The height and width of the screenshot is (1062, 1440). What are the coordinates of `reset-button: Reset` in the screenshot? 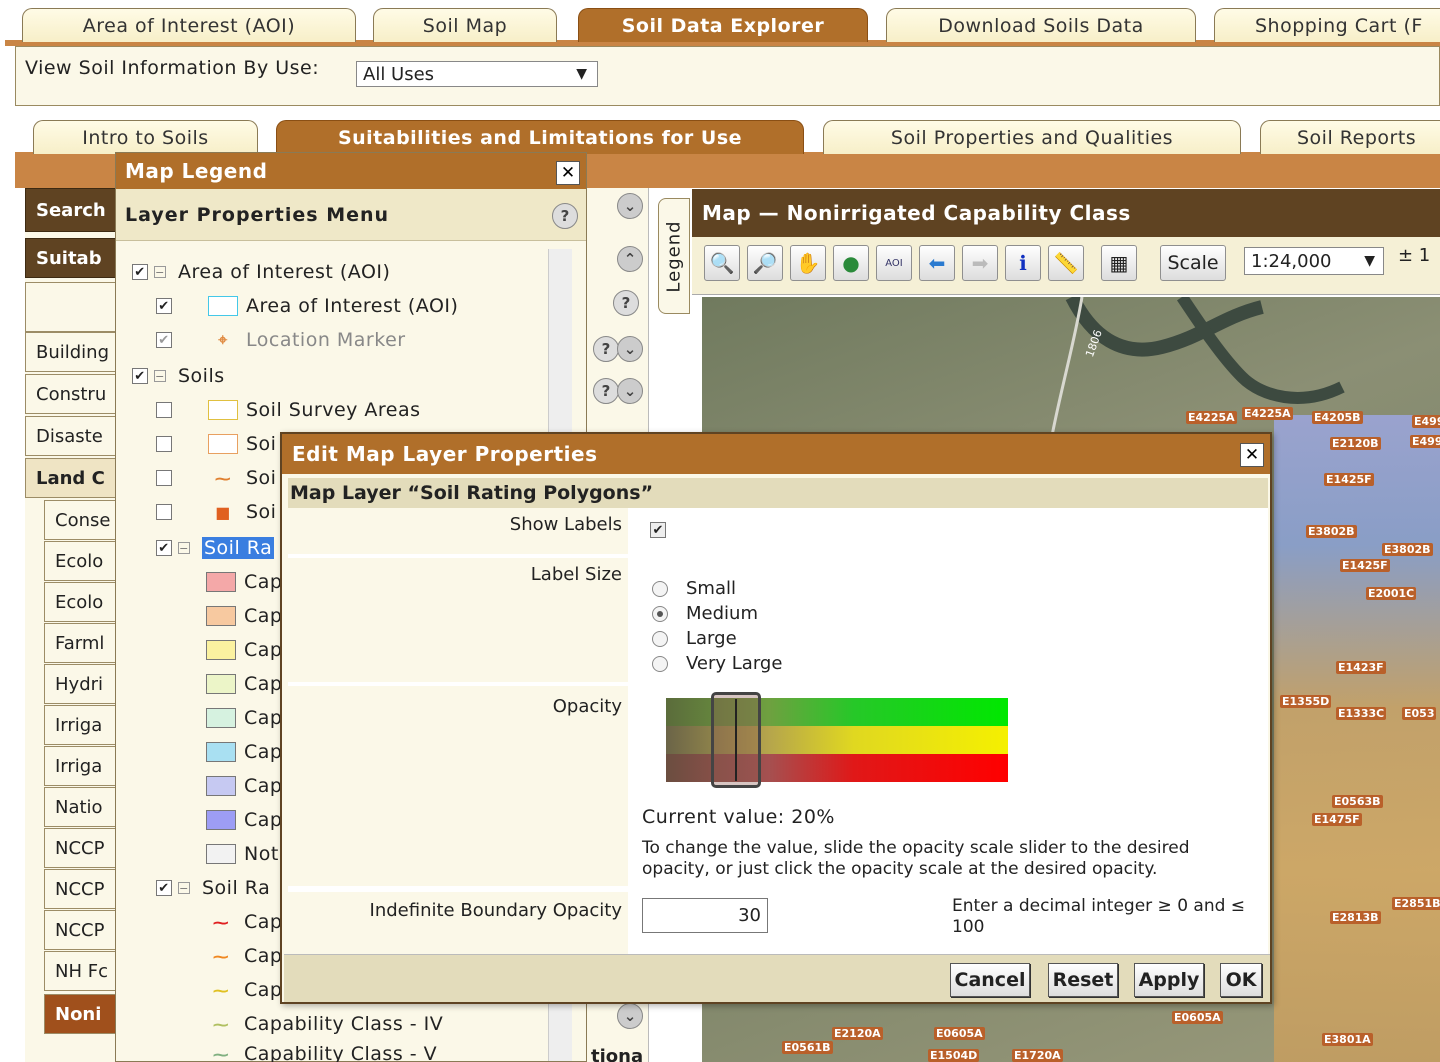 It's located at (1083, 980).